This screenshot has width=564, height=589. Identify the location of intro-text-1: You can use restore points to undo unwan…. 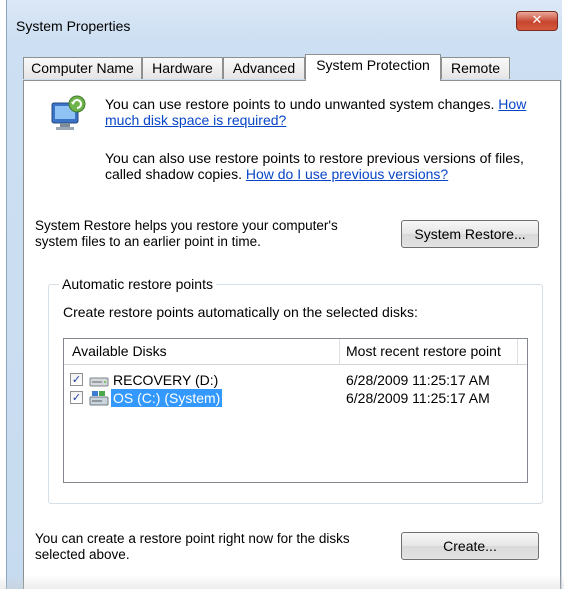
(300, 104).